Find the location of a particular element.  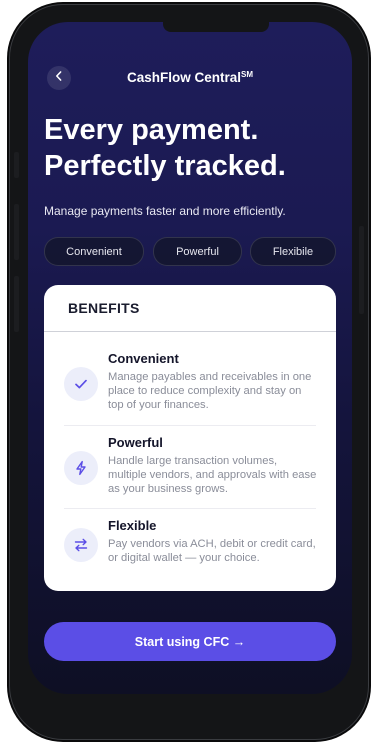

page-headline: Every payment. Perfectly tracked. is located at coordinates (194, 148).